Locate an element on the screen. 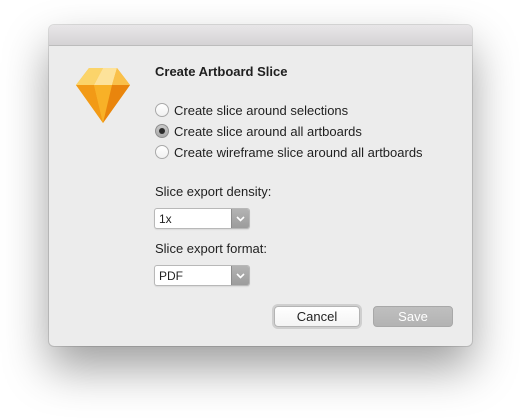 This screenshot has width=520, height=420. format-select: PDF is located at coordinates (202, 275).